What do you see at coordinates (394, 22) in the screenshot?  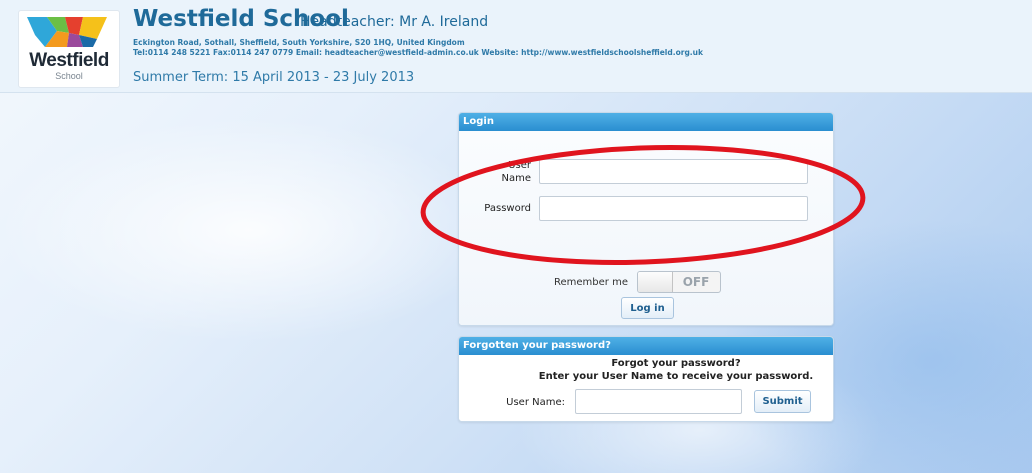 I see `headteacher: Headteacher: Mr A. Ireland` at bounding box center [394, 22].